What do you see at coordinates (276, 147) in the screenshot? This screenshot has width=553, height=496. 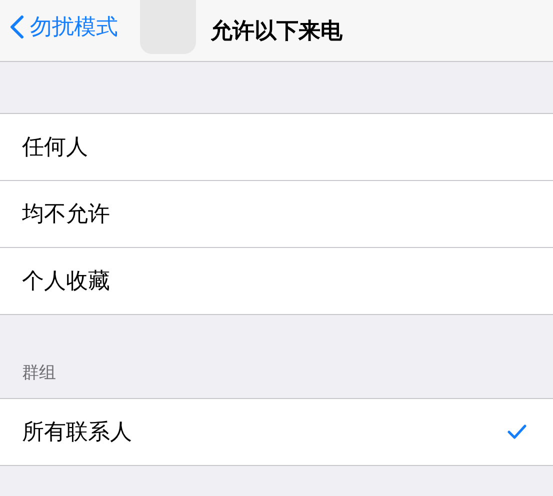 I see `list-row: 任何人` at bounding box center [276, 147].